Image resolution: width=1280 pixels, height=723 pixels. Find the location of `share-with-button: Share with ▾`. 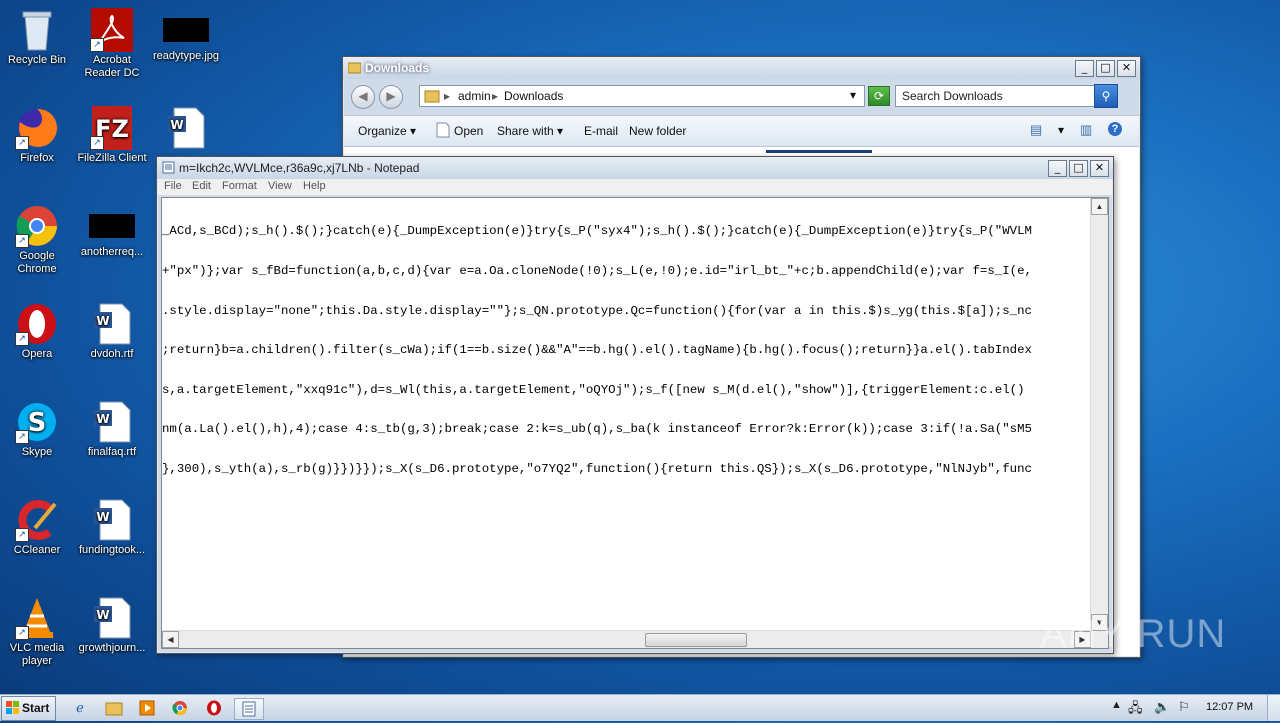

share-with-button: Share with ▾ is located at coordinates (530, 131).